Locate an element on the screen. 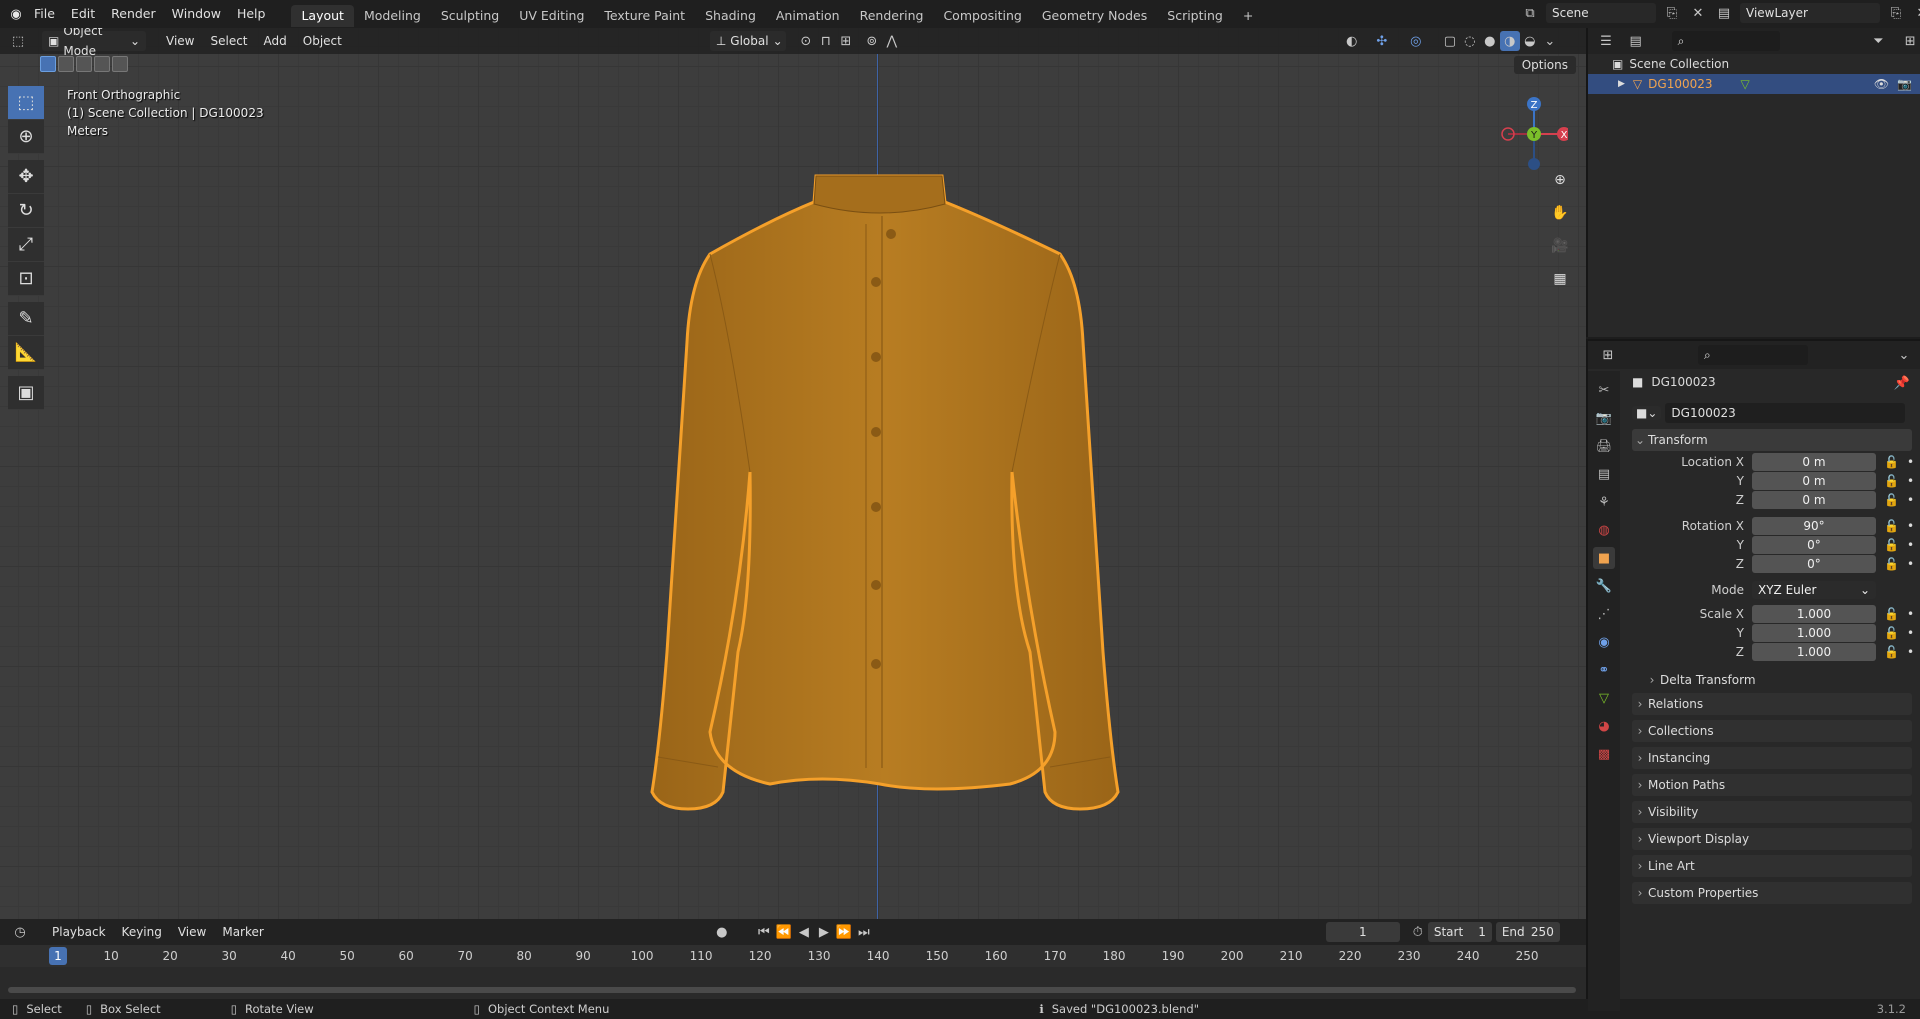 The height and width of the screenshot is (1019, 1920). render-tab-icon: 📷 is located at coordinates (1604, 418).